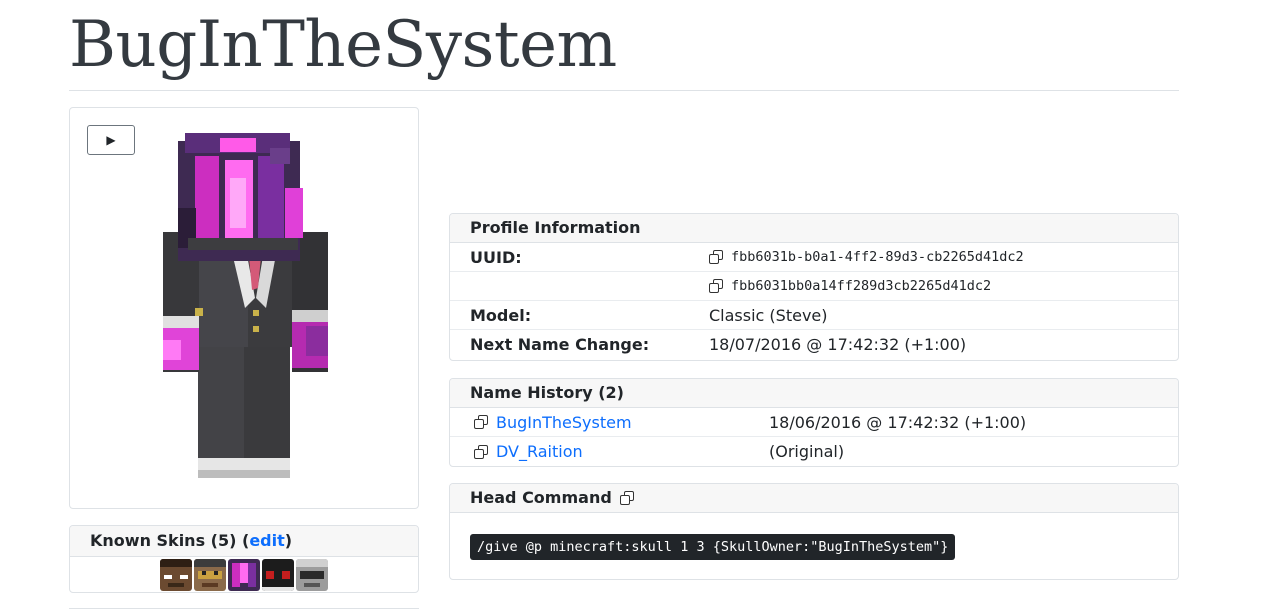  I want to click on page-title: BugInTheSystem, so click(343, 45).